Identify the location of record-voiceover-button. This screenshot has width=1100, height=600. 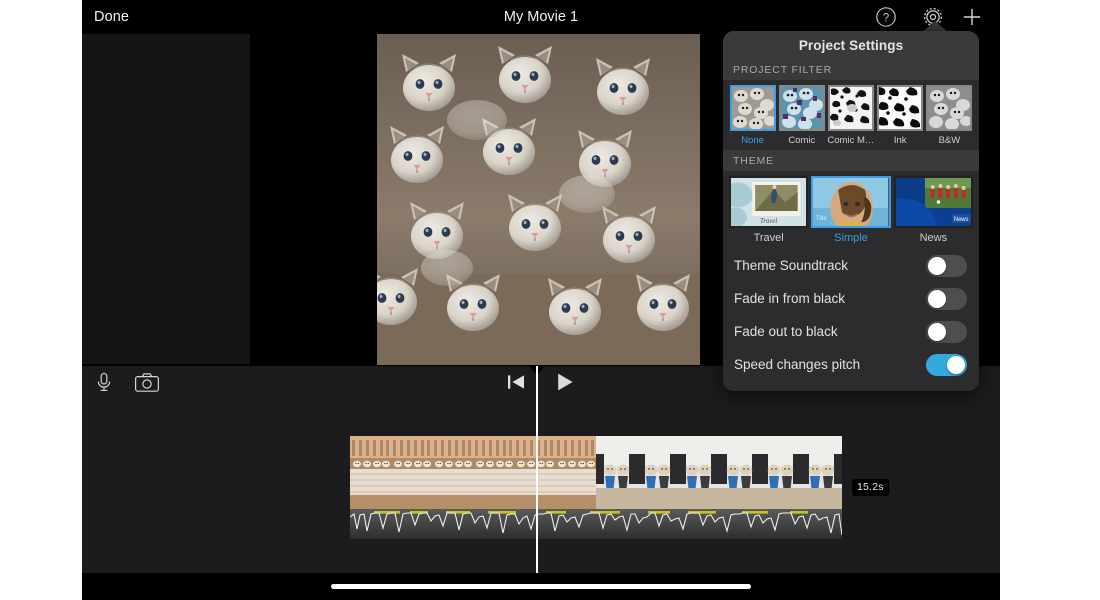
(104, 382).